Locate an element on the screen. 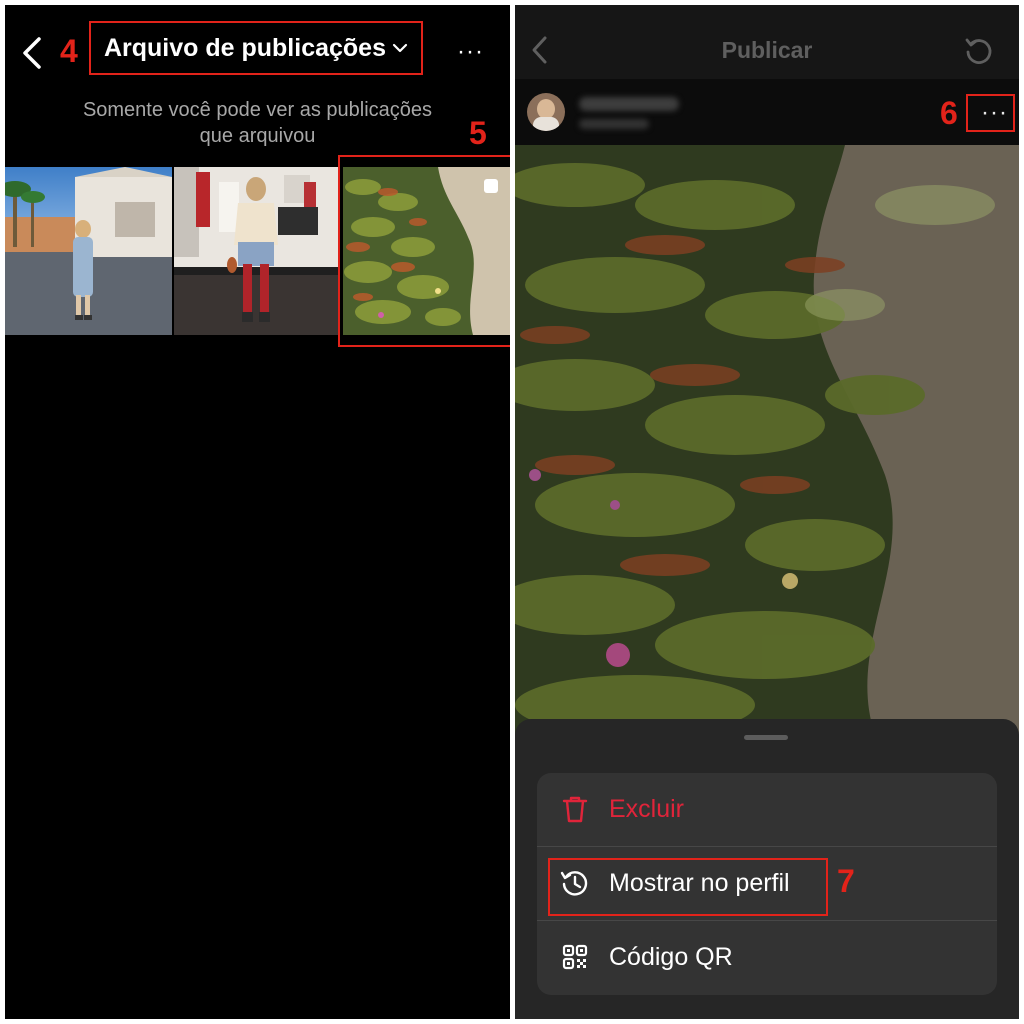 Image resolution: width=1024 pixels, height=1024 pixels. page-title: Arquivo de publicações is located at coordinates (244, 47).